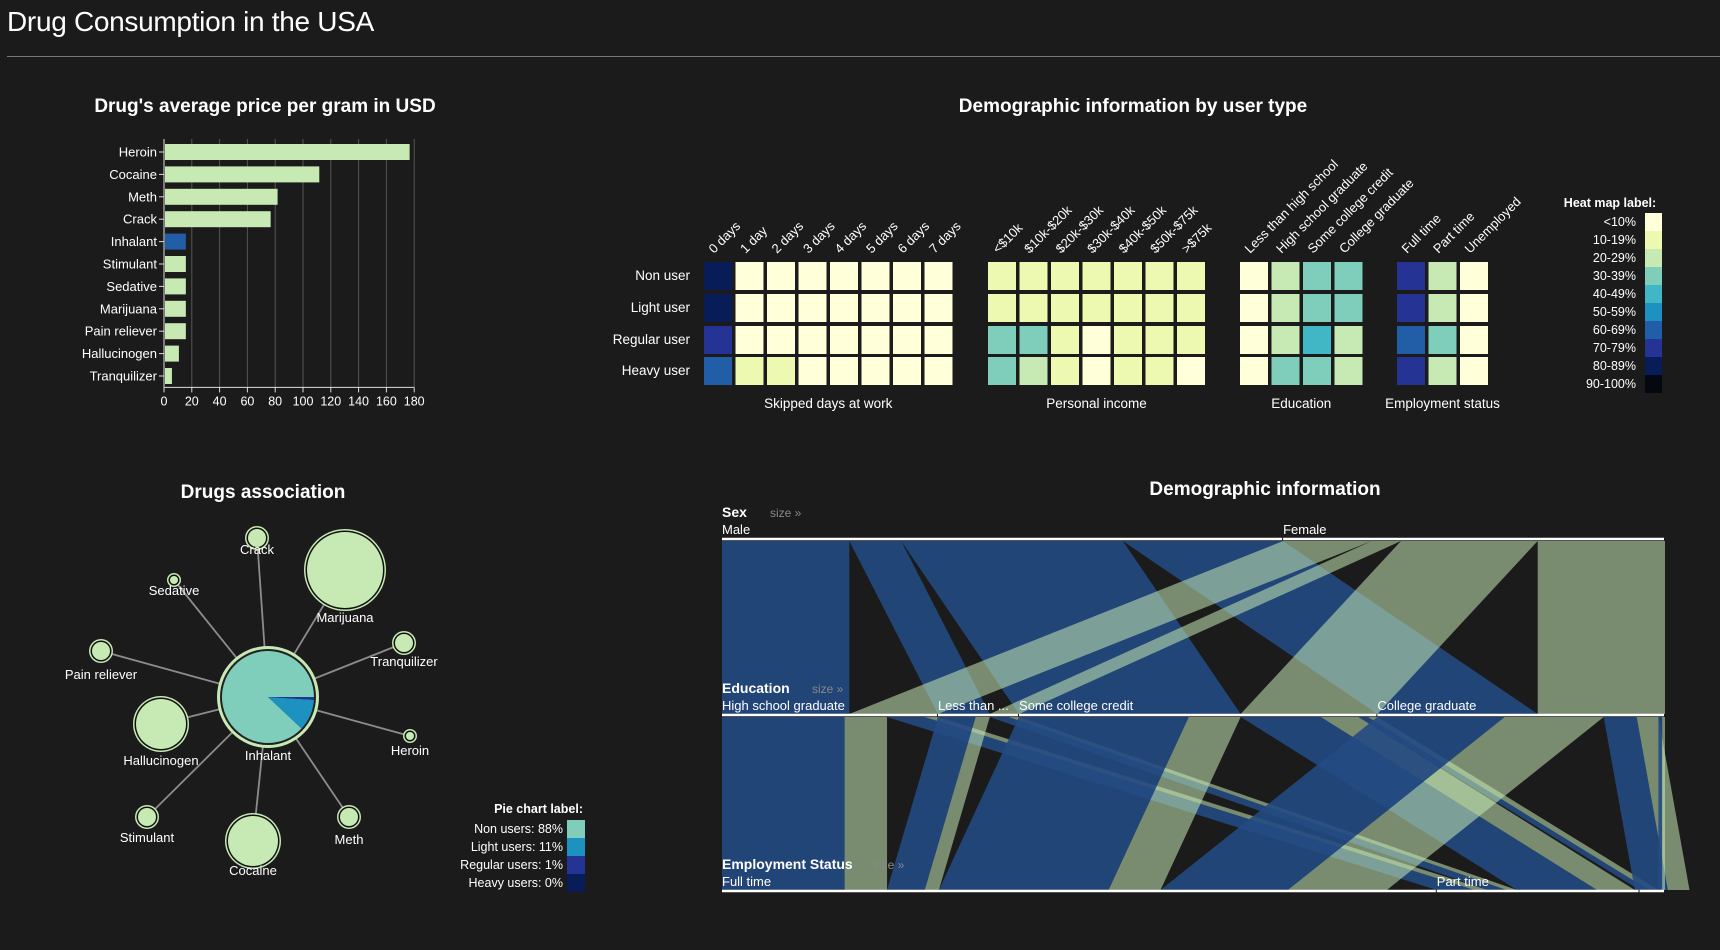  What do you see at coordinates (131, 286) in the screenshot?
I see `y-tick-label-sedative: Sedative` at bounding box center [131, 286].